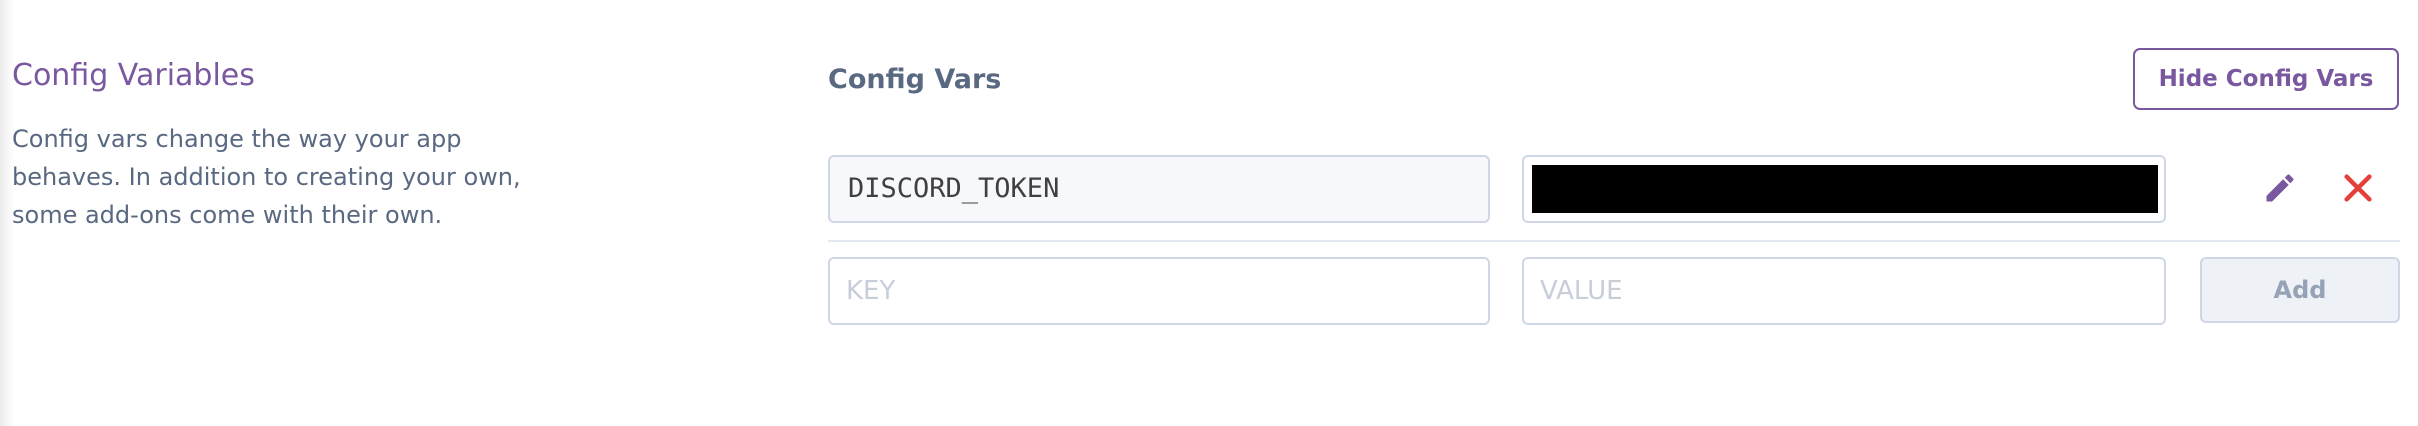  Describe the element at coordinates (1614, 241) in the screenshot. I see `row-divider` at that location.